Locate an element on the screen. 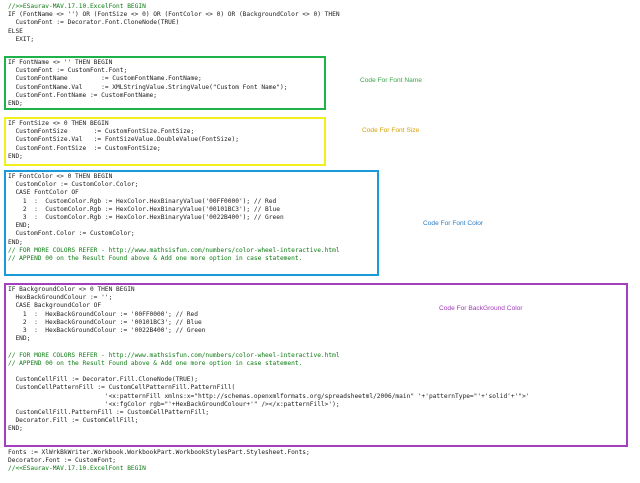 The height and width of the screenshot is (483, 640). background-color-label: Code For BackGround Color is located at coordinates (481, 308).